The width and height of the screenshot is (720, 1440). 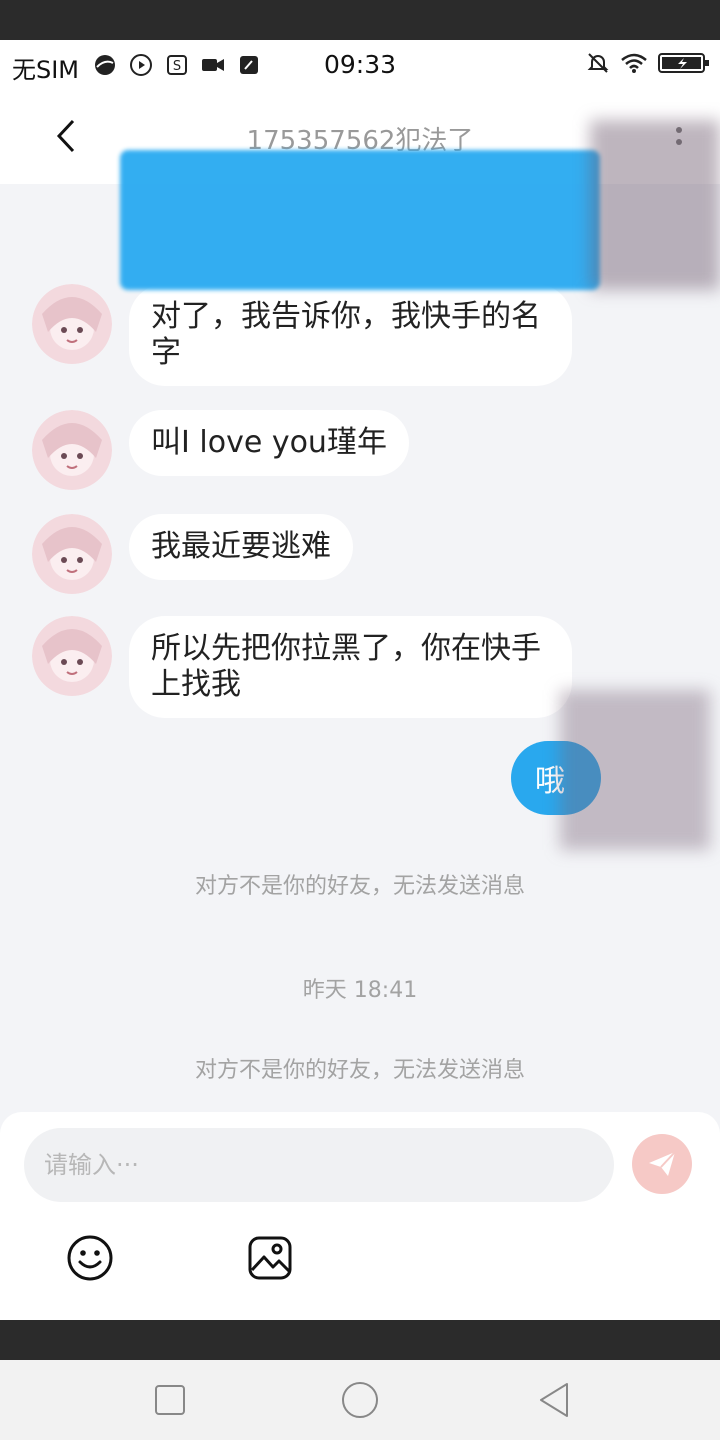 I want to click on input-panel, so click(x=360, y=1216).